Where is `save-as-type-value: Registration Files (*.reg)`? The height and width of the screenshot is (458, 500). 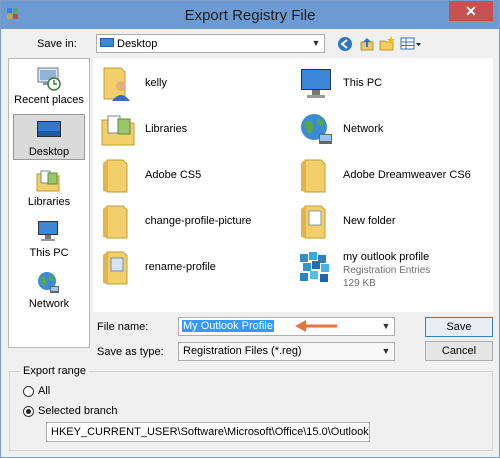
save-as-type-value: Registration Files (*.reg) is located at coordinates (242, 351).